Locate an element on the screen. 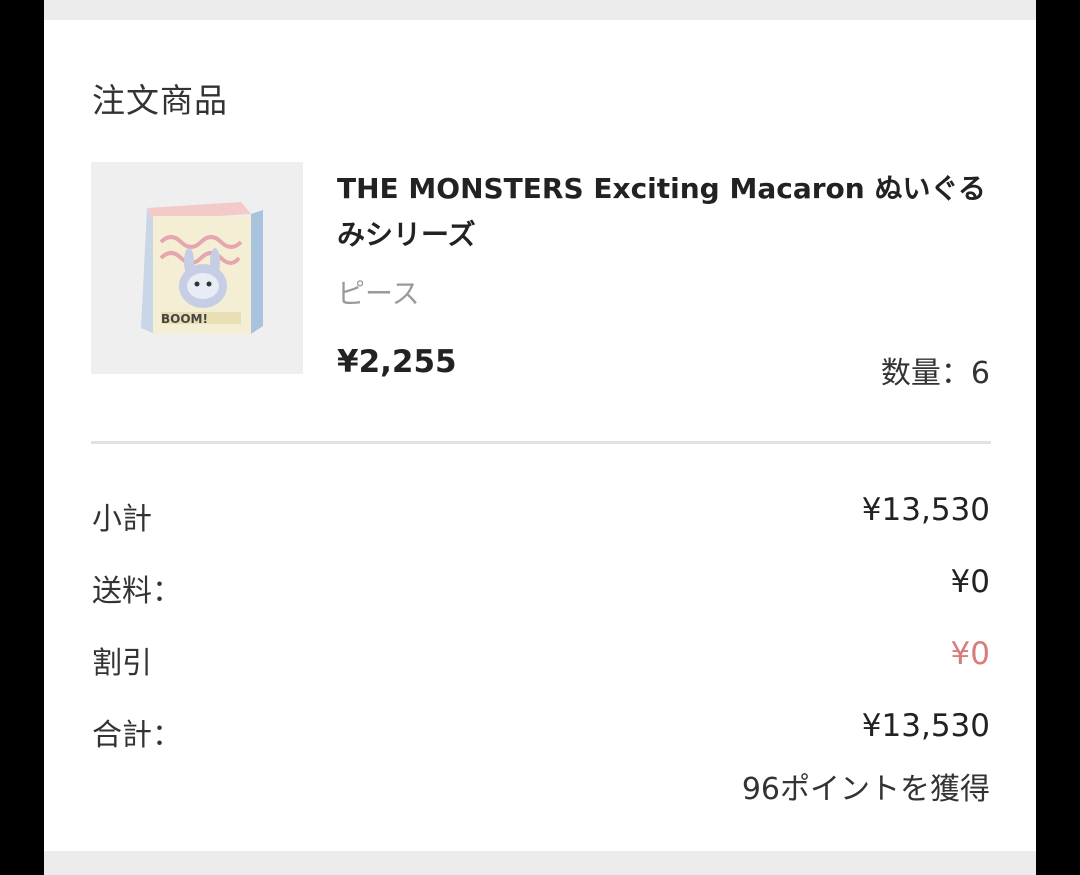  subtotal-value: ¥13,530 is located at coordinates (925, 510).